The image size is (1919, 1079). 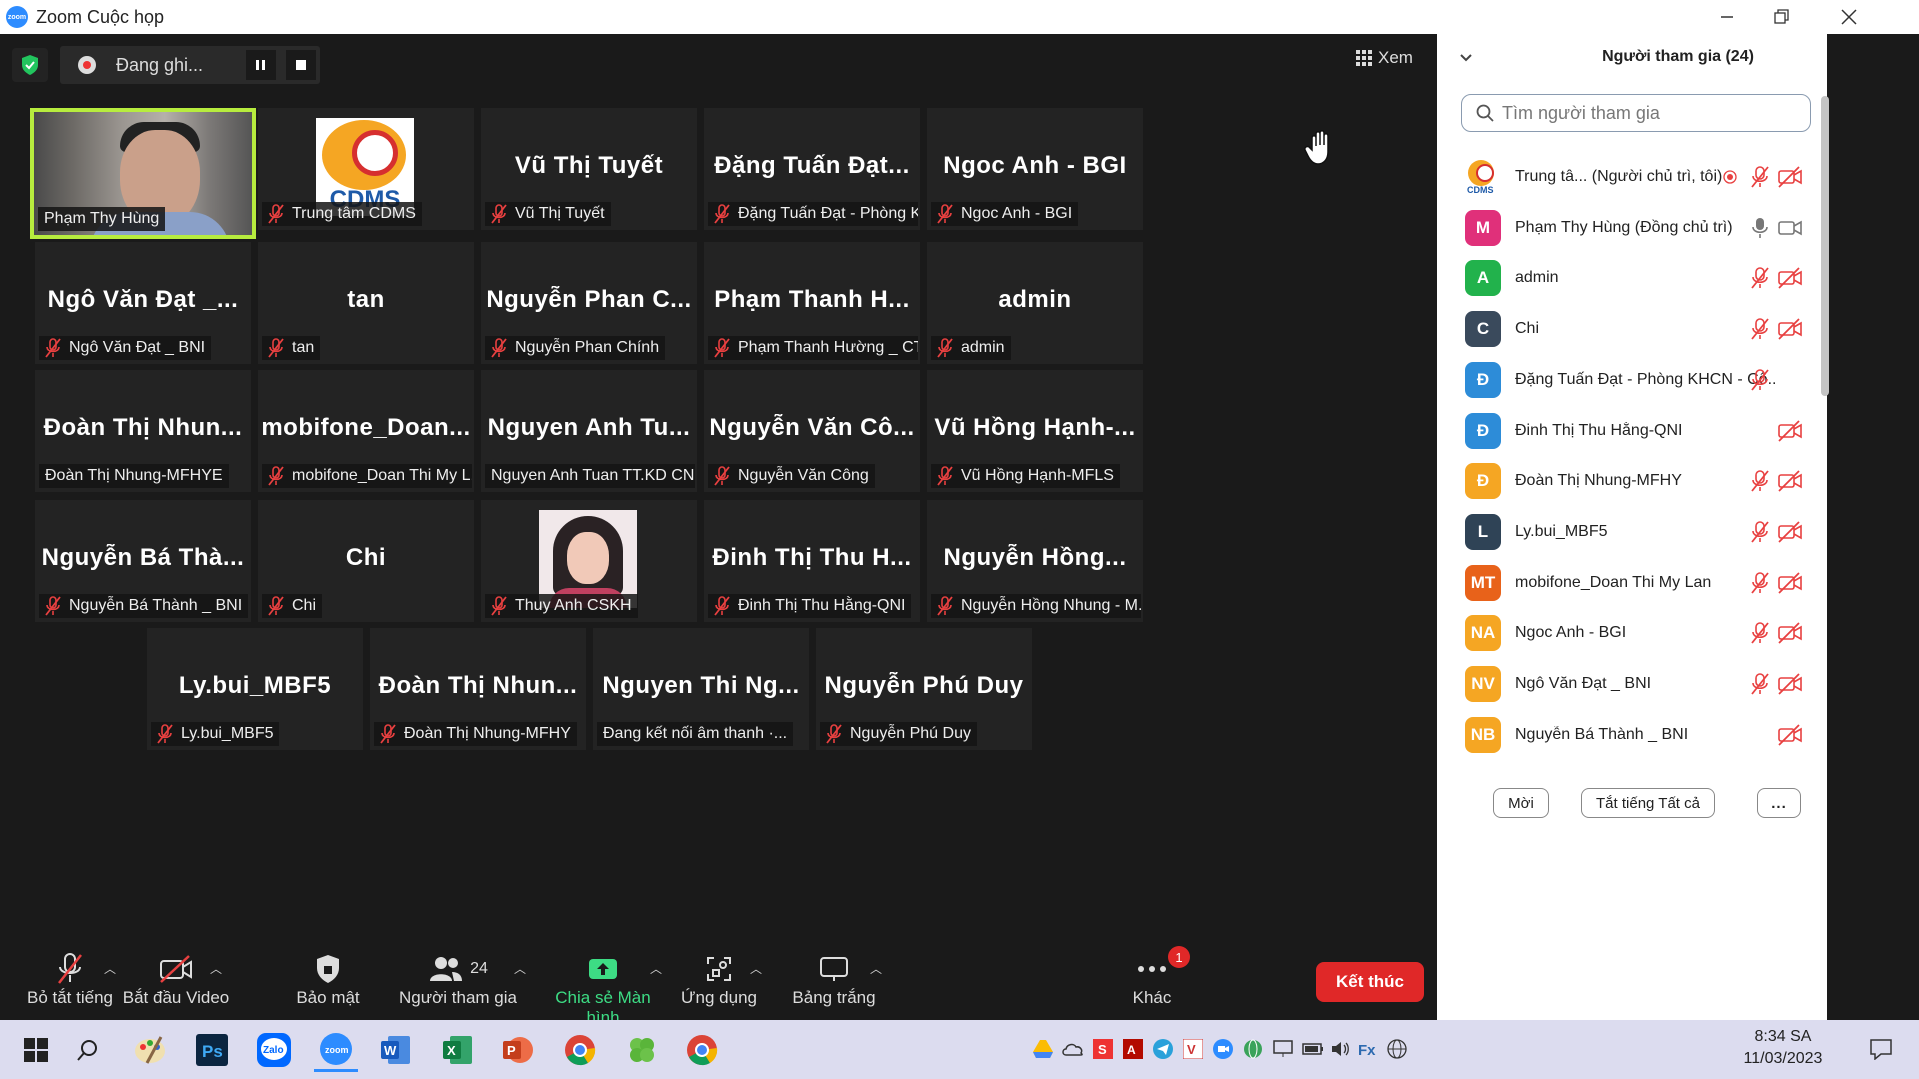 What do you see at coordinates (143, 173) in the screenshot?
I see `participant-tile: Phạm Thy Hùng` at bounding box center [143, 173].